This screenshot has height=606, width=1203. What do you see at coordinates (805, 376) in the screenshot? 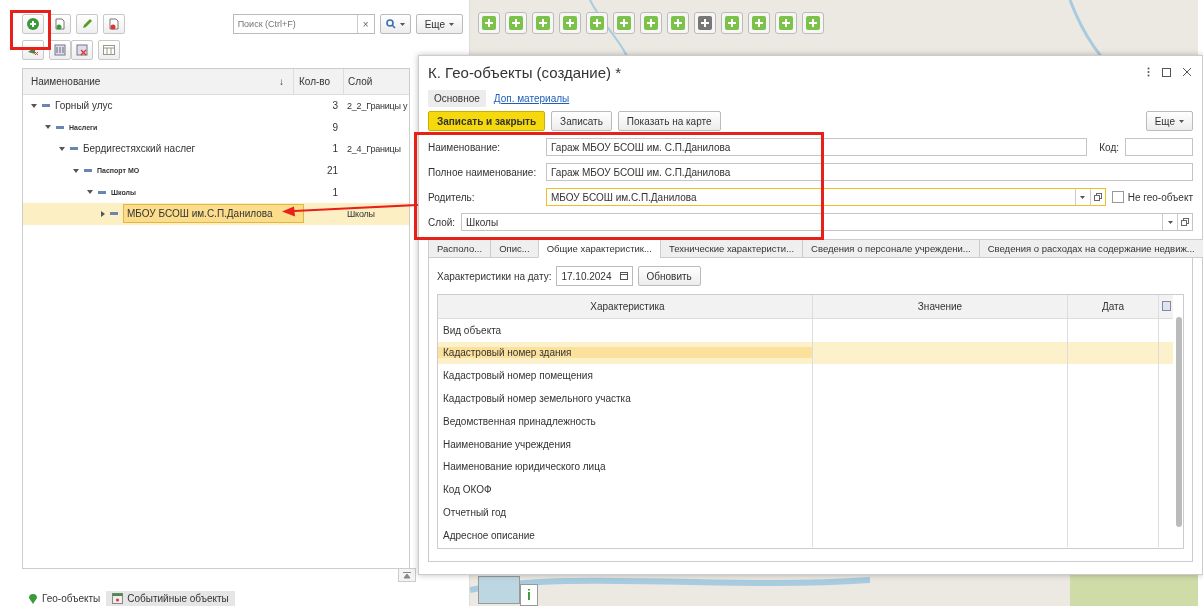
I see `table-row: Кадастровый номер помещения` at bounding box center [805, 376].